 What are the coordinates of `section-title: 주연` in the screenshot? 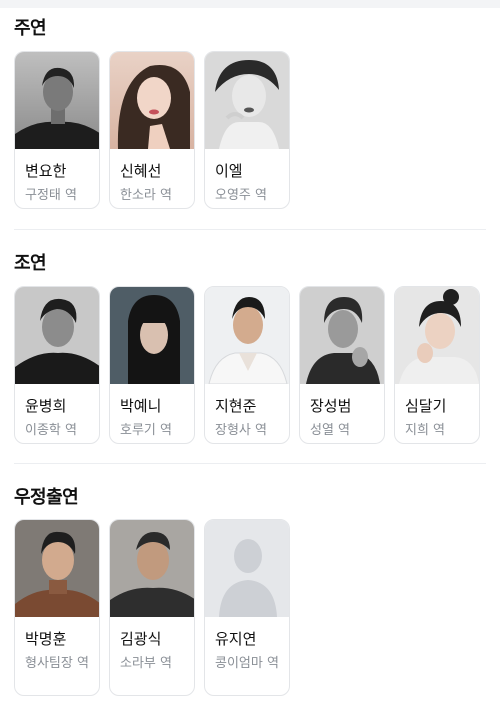 It's located at (30, 28).